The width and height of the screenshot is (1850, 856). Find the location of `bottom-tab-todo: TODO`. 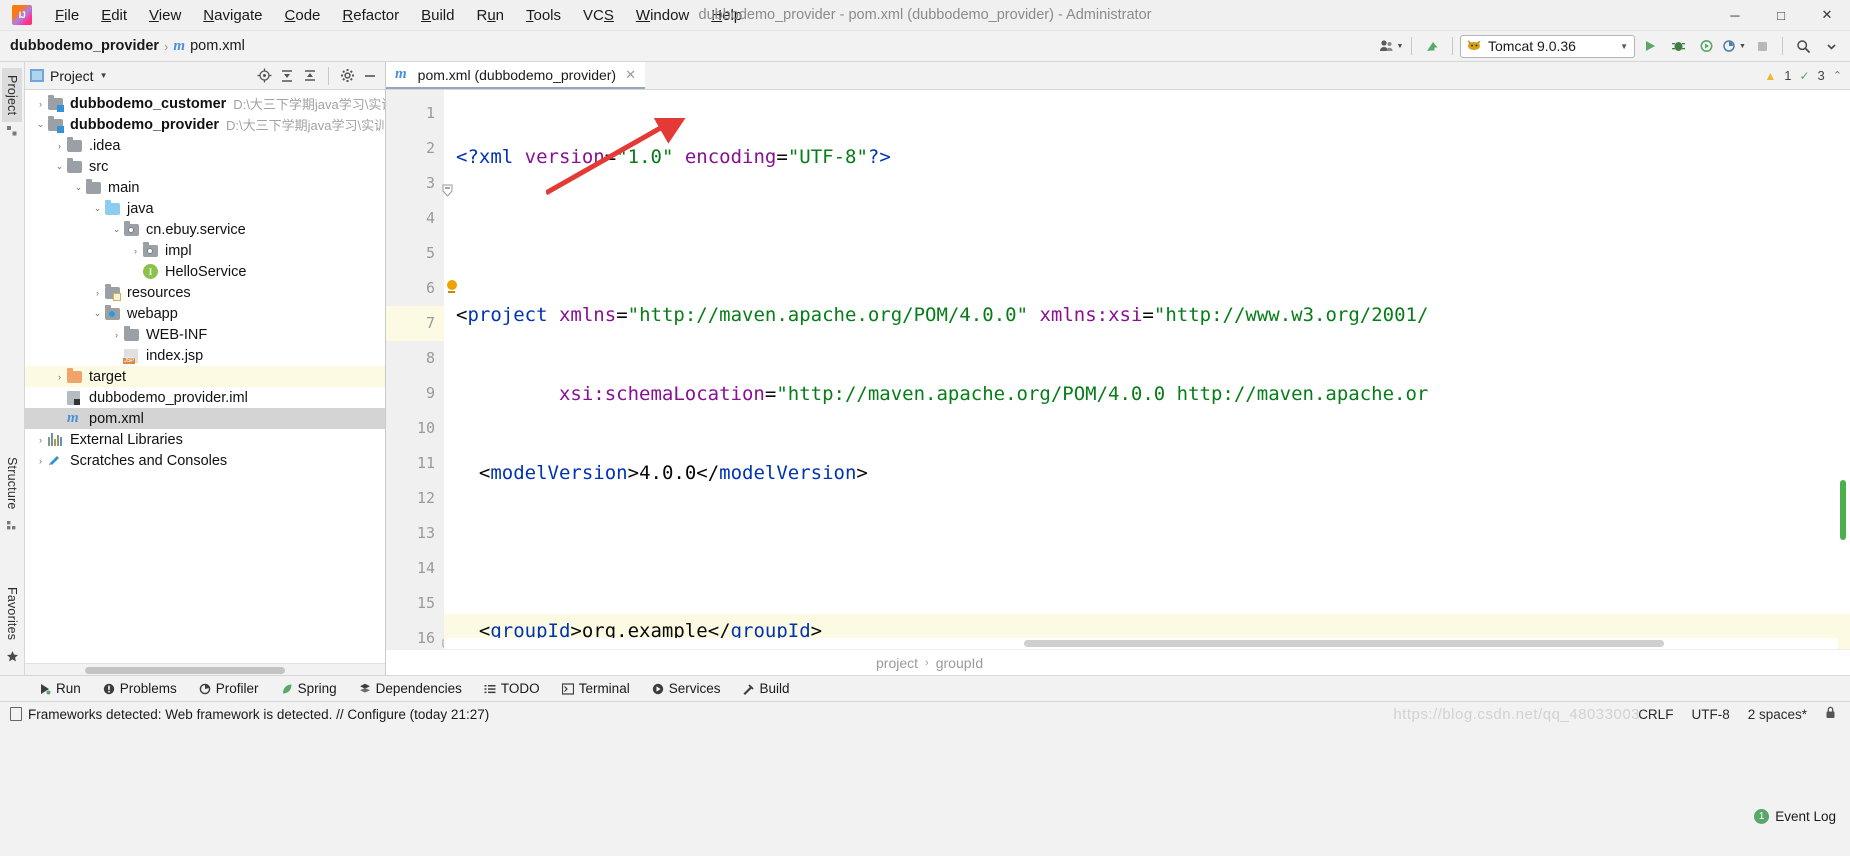

bottom-tab-todo: TODO is located at coordinates (512, 688).